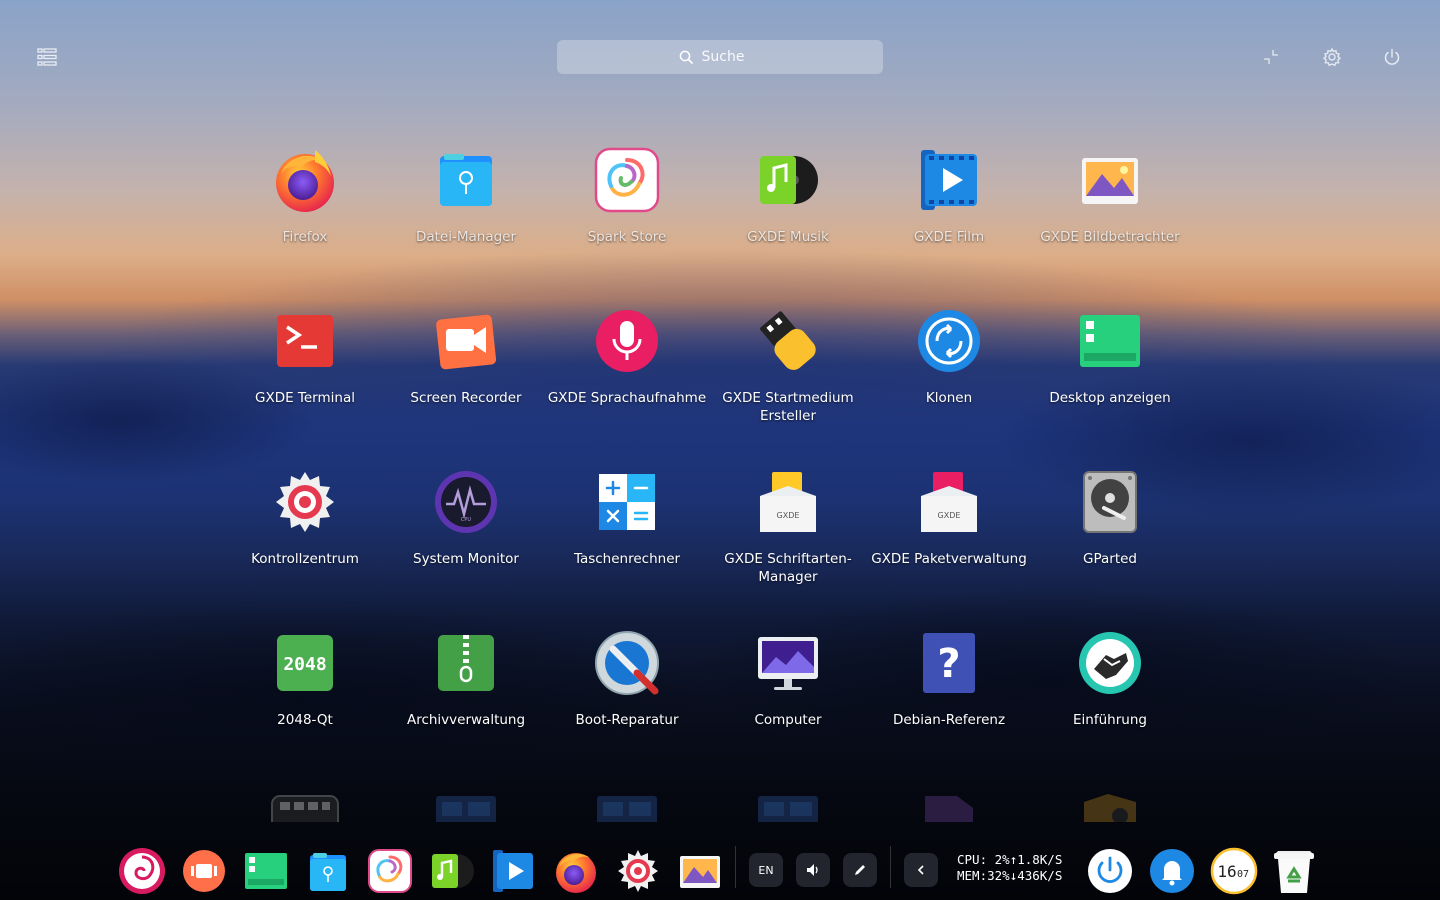 The width and height of the screenshot is (1440, 900). What do you see at coordinates (638, 871) in the screenshot?
I see `control-center-dock-icon` at bounding box center [638, 871].